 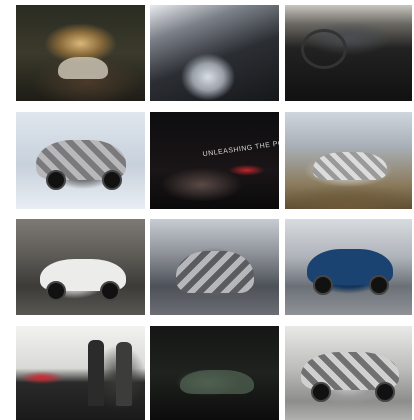 I want to click on performance-teaser-photo, so click(x=214, y=160).